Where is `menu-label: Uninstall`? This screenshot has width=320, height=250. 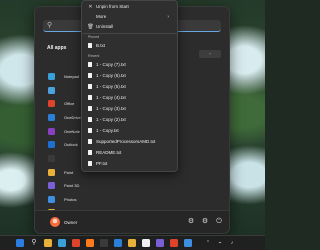 menu-label: Uninstall is located at coordinates (105, 26).